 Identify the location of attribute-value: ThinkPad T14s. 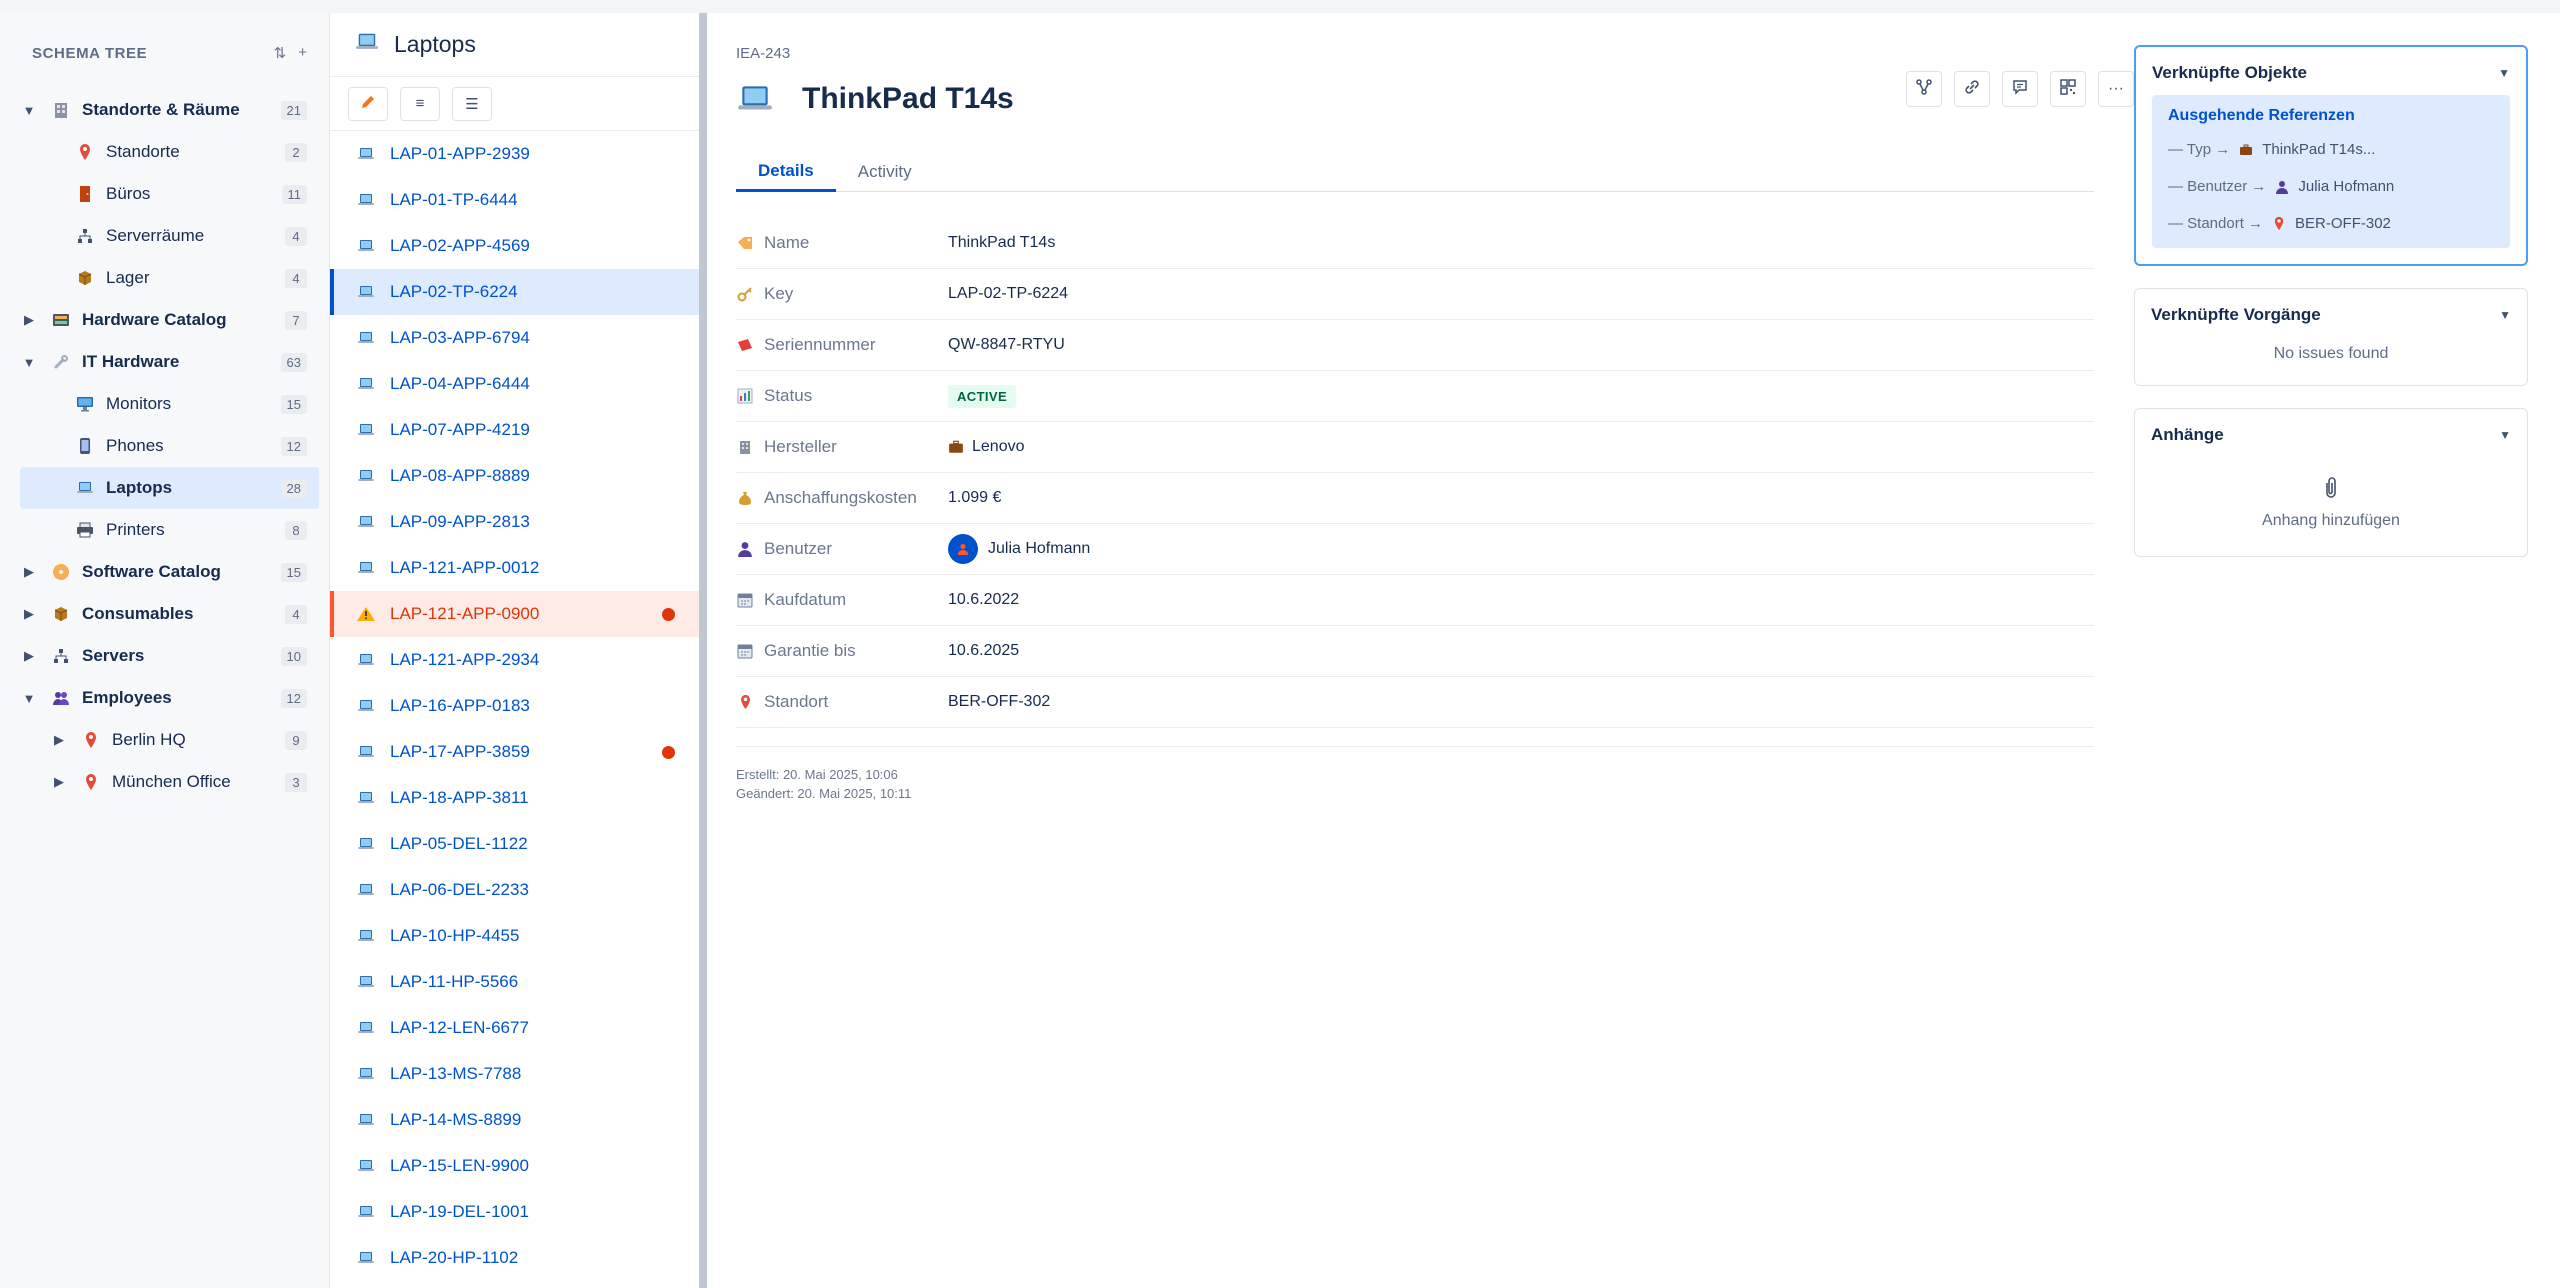
(1001, 243).